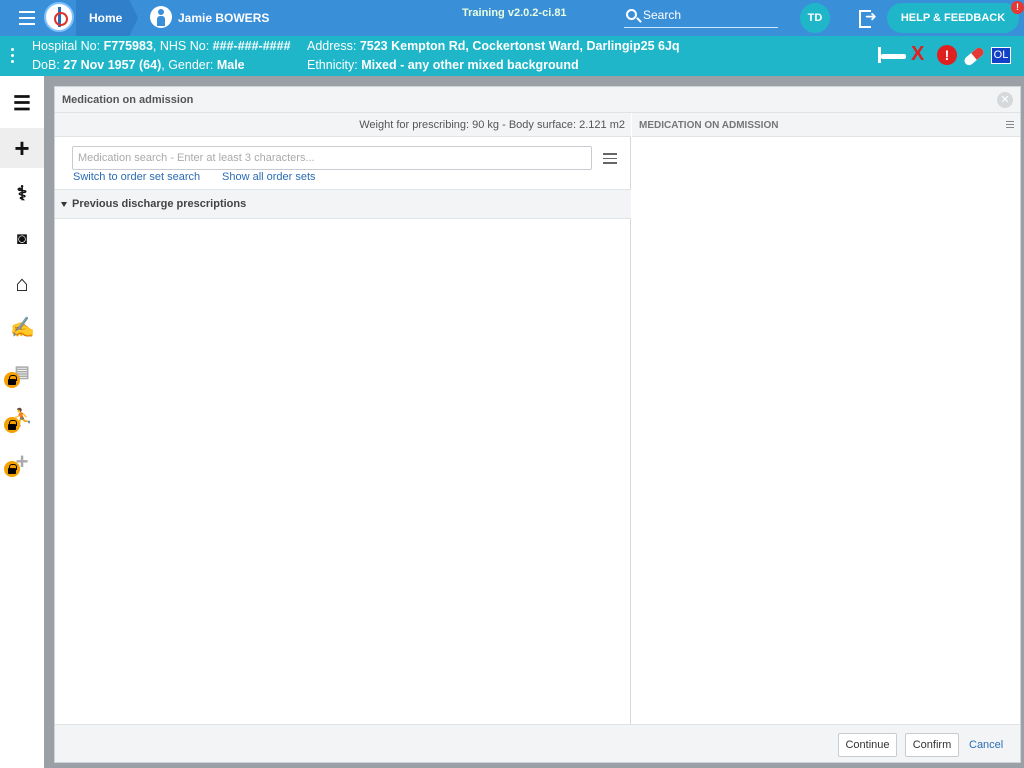 This screenshot has width=1024, height=768. Describe the element at coordinates (709, 125) in the screenshot. I see `right-pane-title: MEDICATION ON ADMISSION` at that location.